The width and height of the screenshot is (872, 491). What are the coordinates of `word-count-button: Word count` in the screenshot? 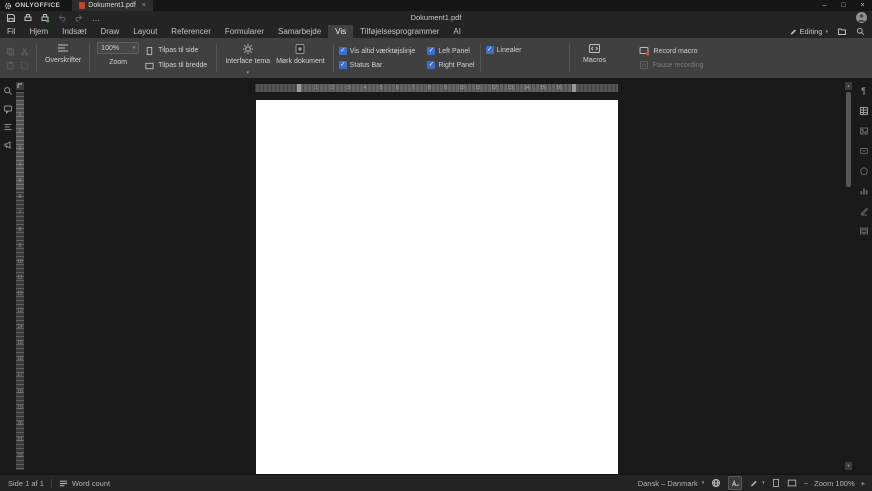 It's located at (84, 483).